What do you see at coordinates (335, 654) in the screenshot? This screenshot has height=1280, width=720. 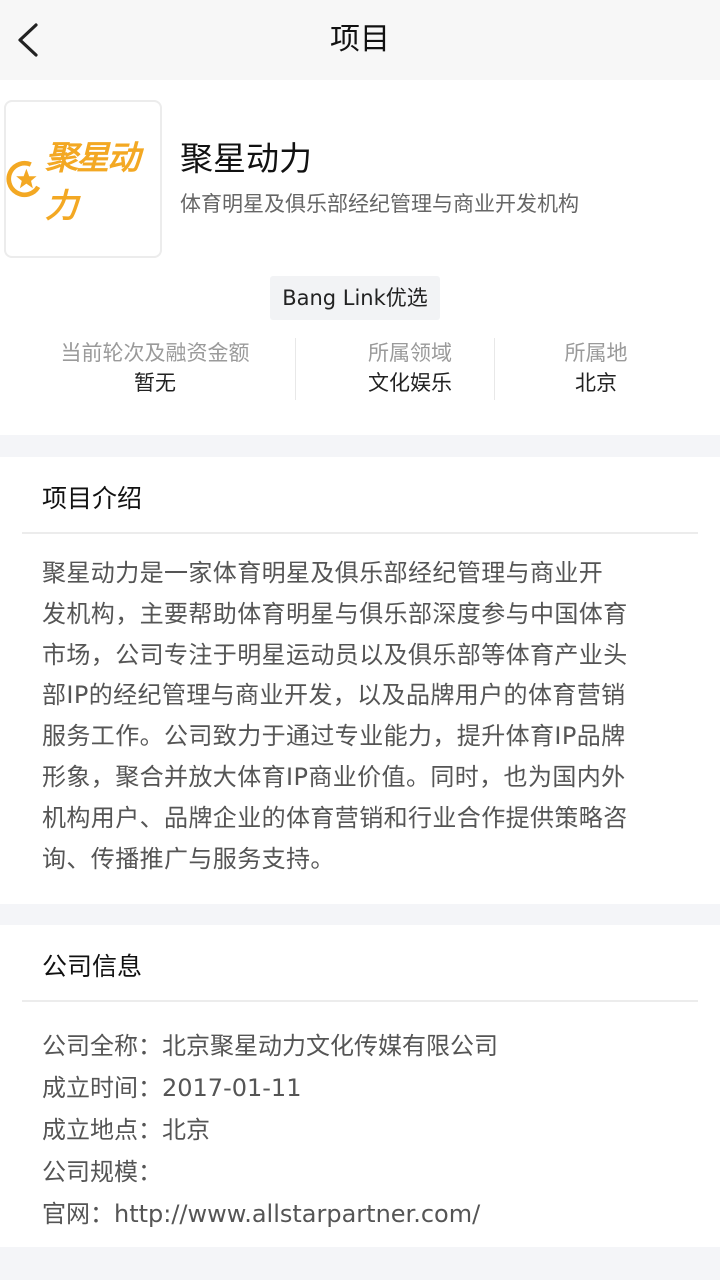 I see `intro-line: 市场，公司专注于明星运动员以及俱乐部等体育产业头` at bounding box center [335, 654].